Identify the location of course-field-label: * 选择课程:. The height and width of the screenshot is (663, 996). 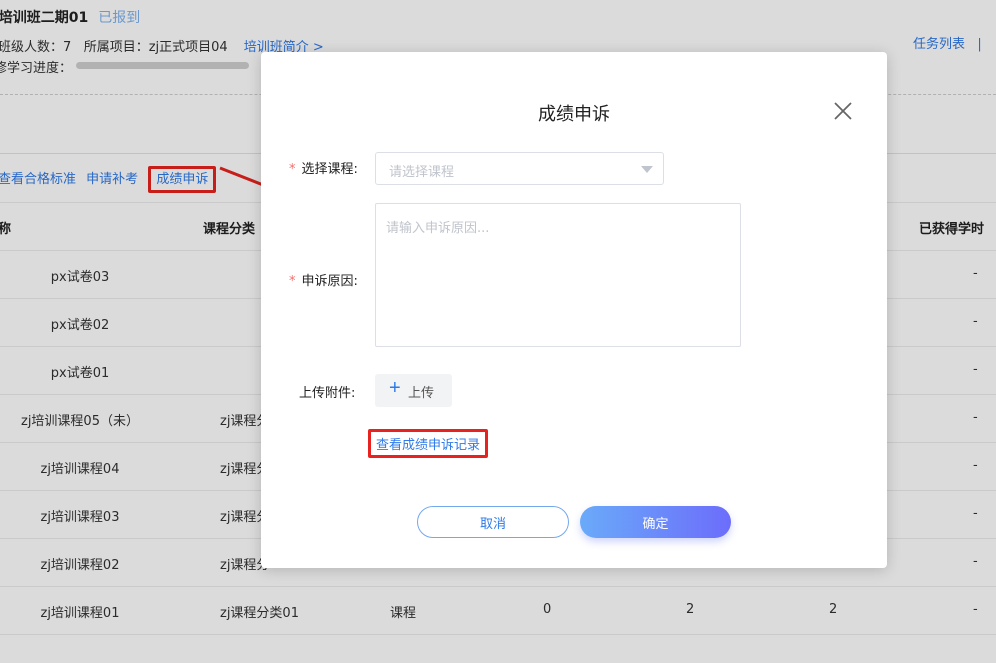
(323, 167).